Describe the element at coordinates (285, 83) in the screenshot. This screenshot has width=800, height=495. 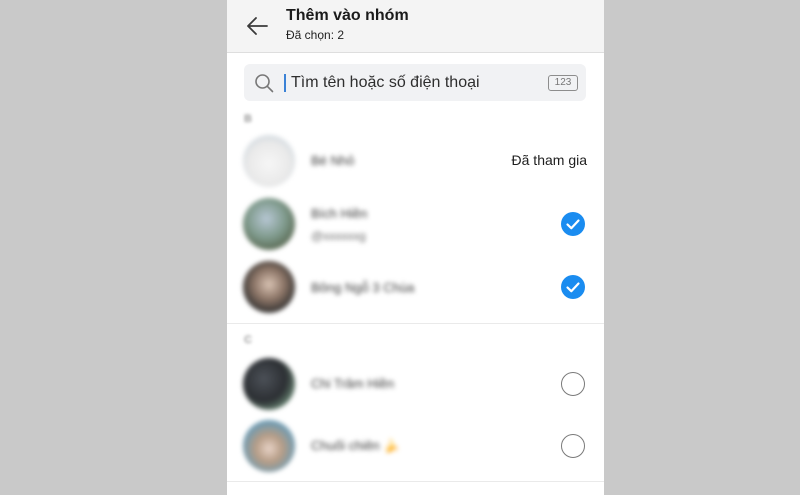
I see `text-cursor` at that location.